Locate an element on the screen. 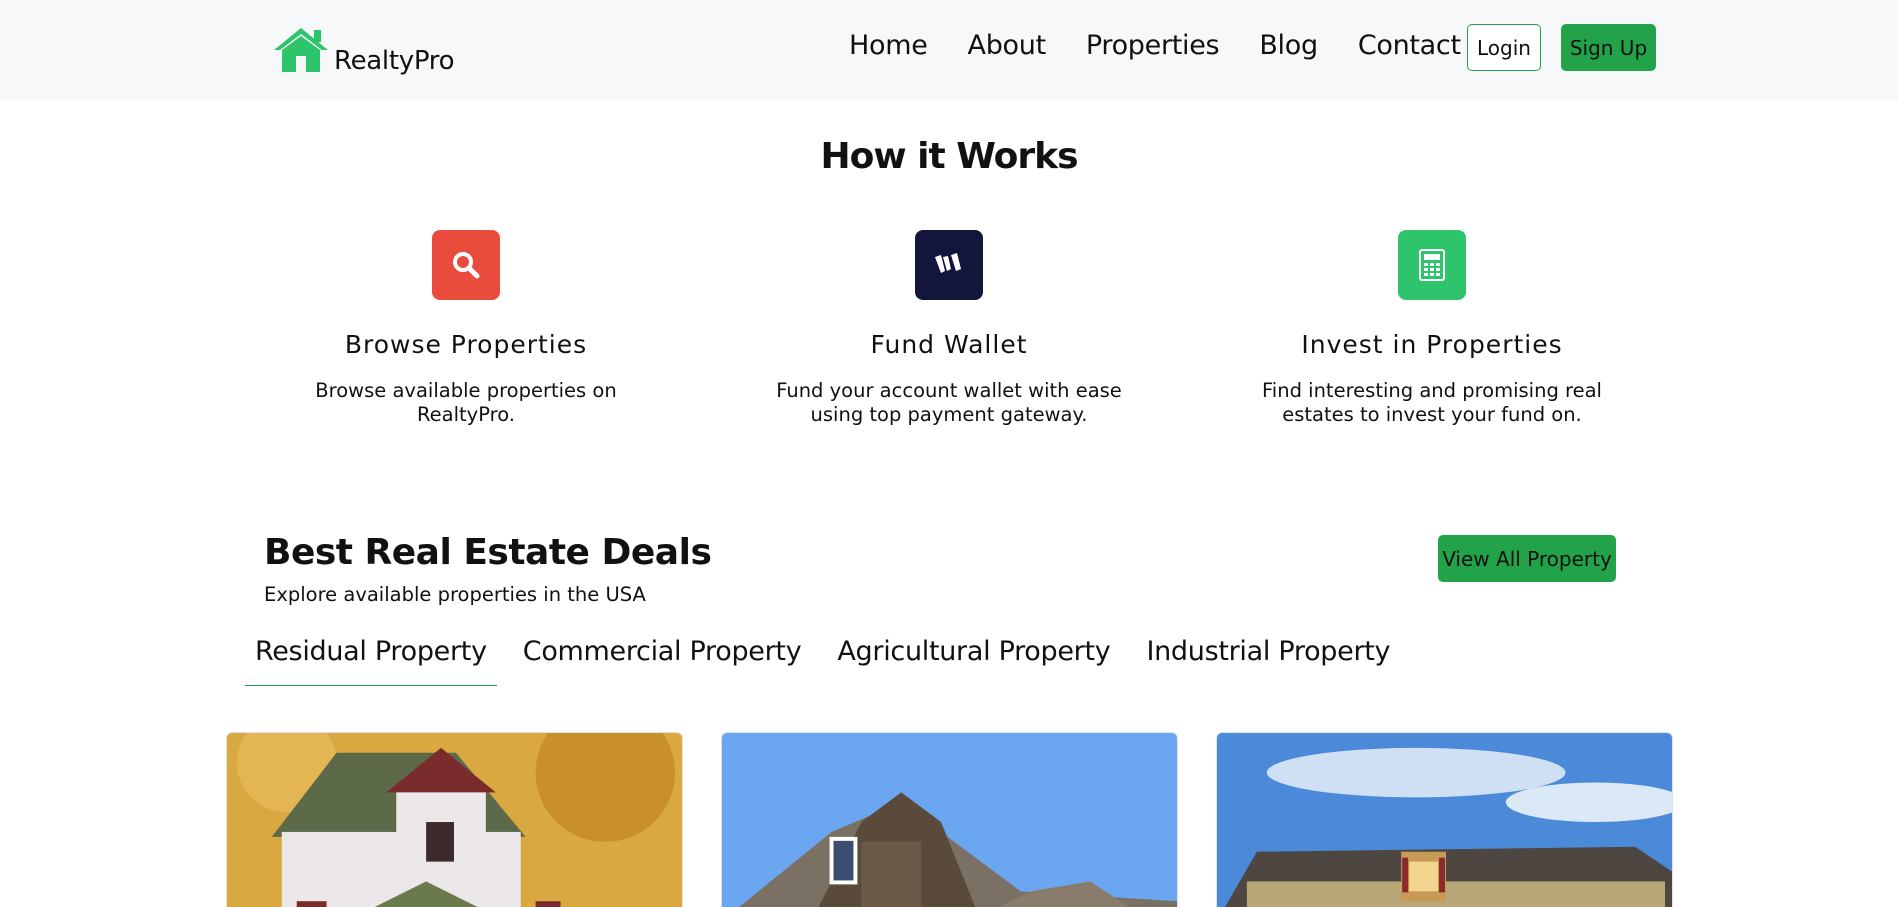 This screenshot has height=907, width=1898. calculator-icon is located at coordinates (1432, 265).